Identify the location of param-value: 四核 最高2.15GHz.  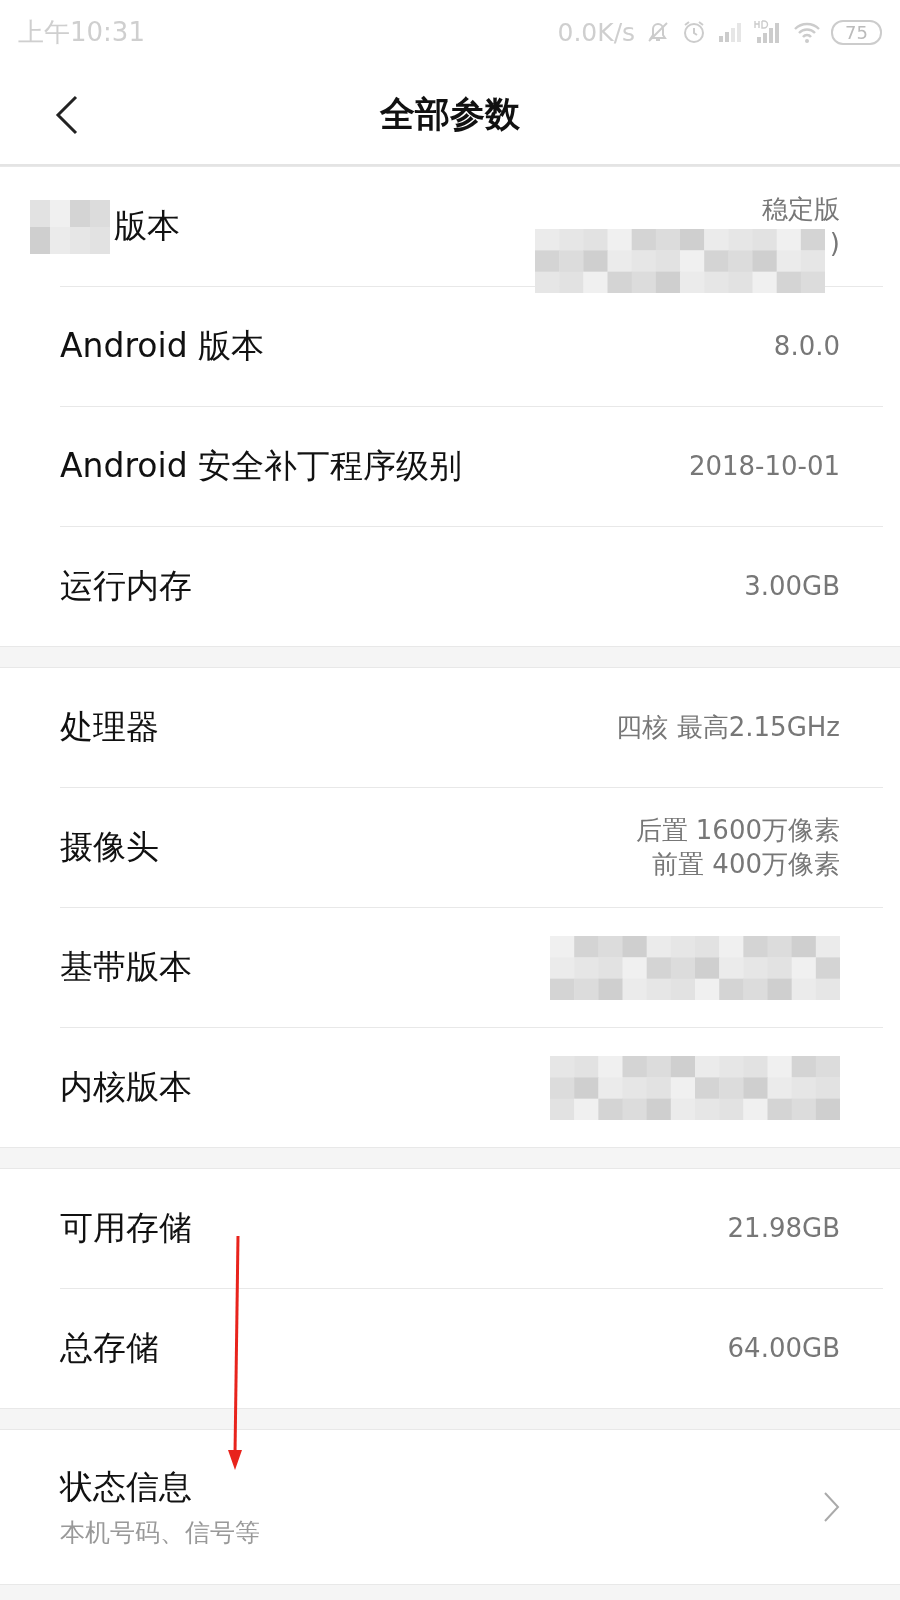
(728, 727).